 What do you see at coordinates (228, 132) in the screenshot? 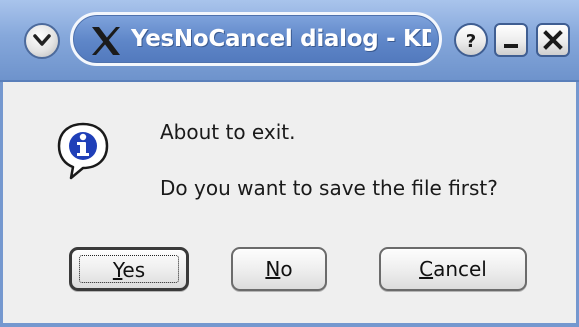
I see `message-line-1: About to exit.` at bounding box center [228, 132].